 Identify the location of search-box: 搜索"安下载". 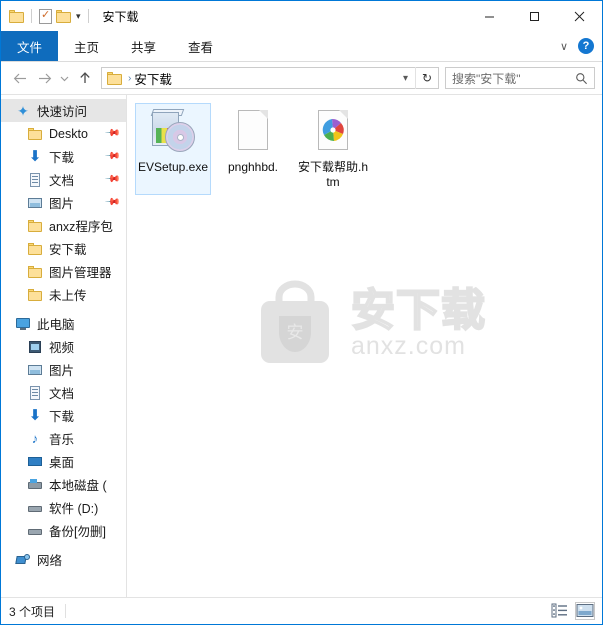
(520, 78).